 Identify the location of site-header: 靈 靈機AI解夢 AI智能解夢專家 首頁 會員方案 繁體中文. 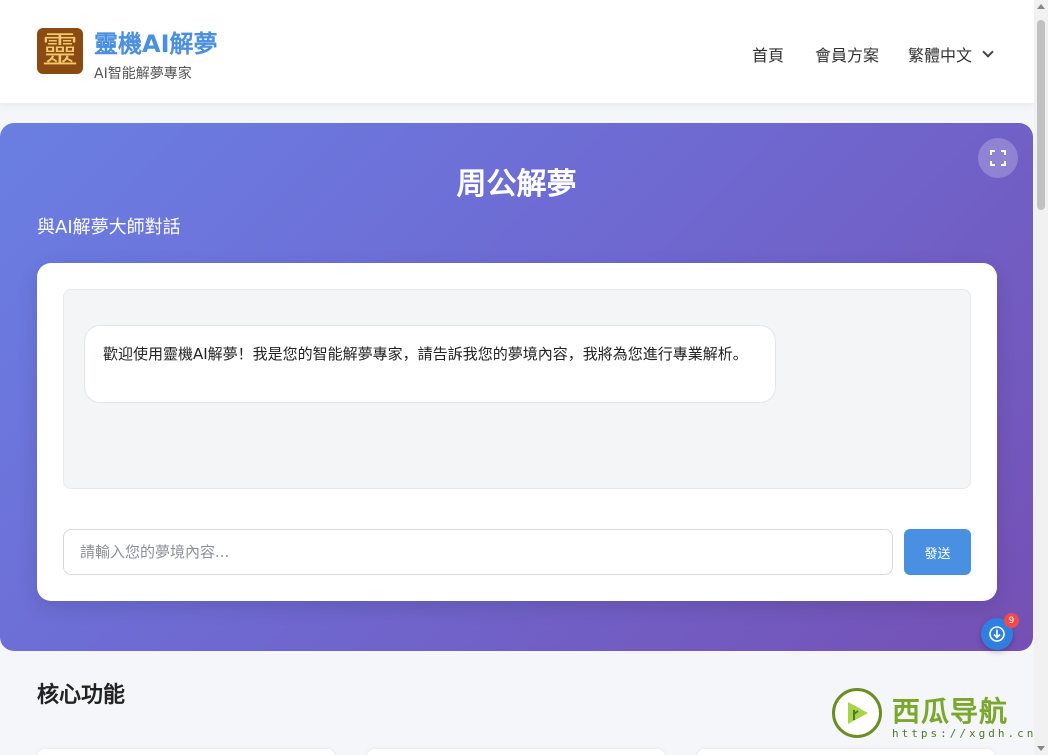
(517, 51).